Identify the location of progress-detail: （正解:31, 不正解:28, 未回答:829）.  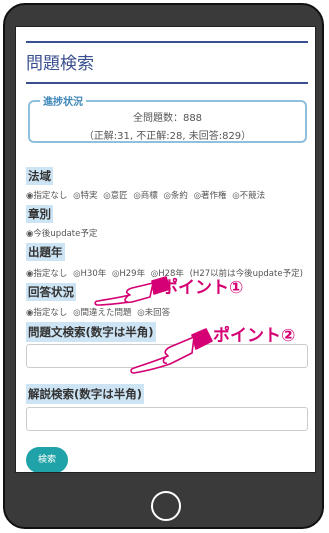
(167, 136).